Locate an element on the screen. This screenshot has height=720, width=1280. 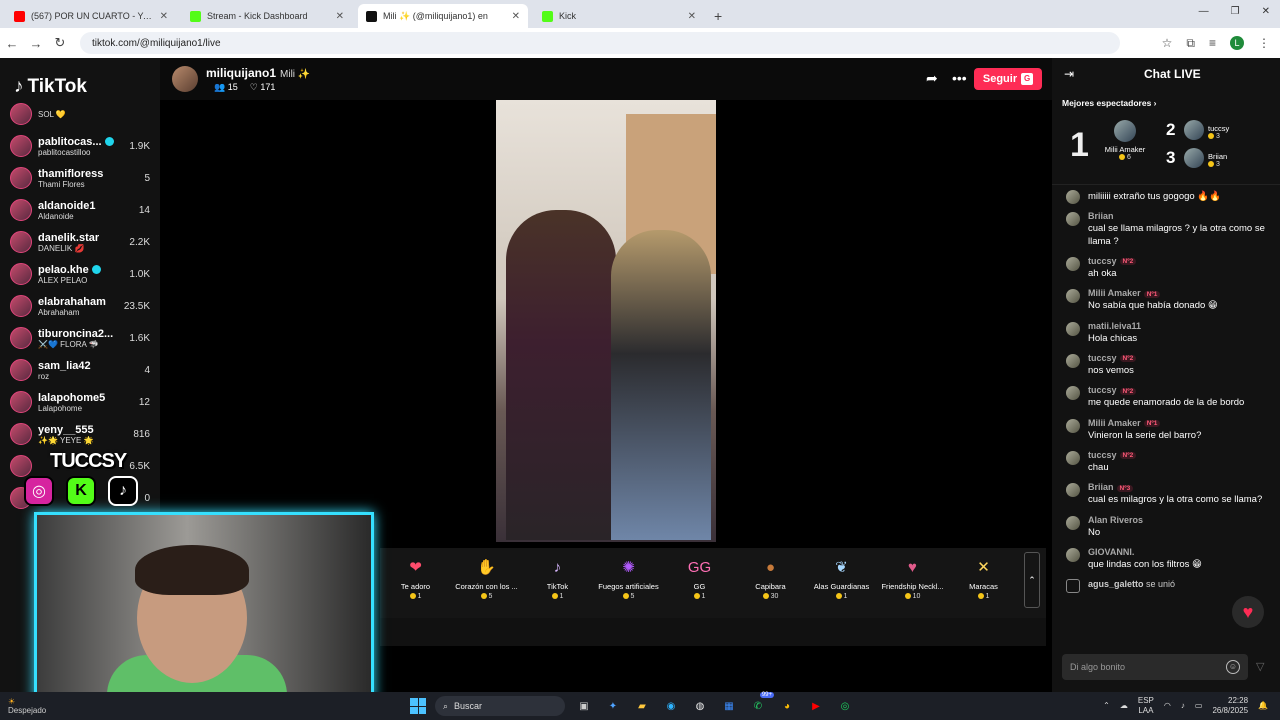
chrome-icon: ◕ is located at coordinates (787, 706).